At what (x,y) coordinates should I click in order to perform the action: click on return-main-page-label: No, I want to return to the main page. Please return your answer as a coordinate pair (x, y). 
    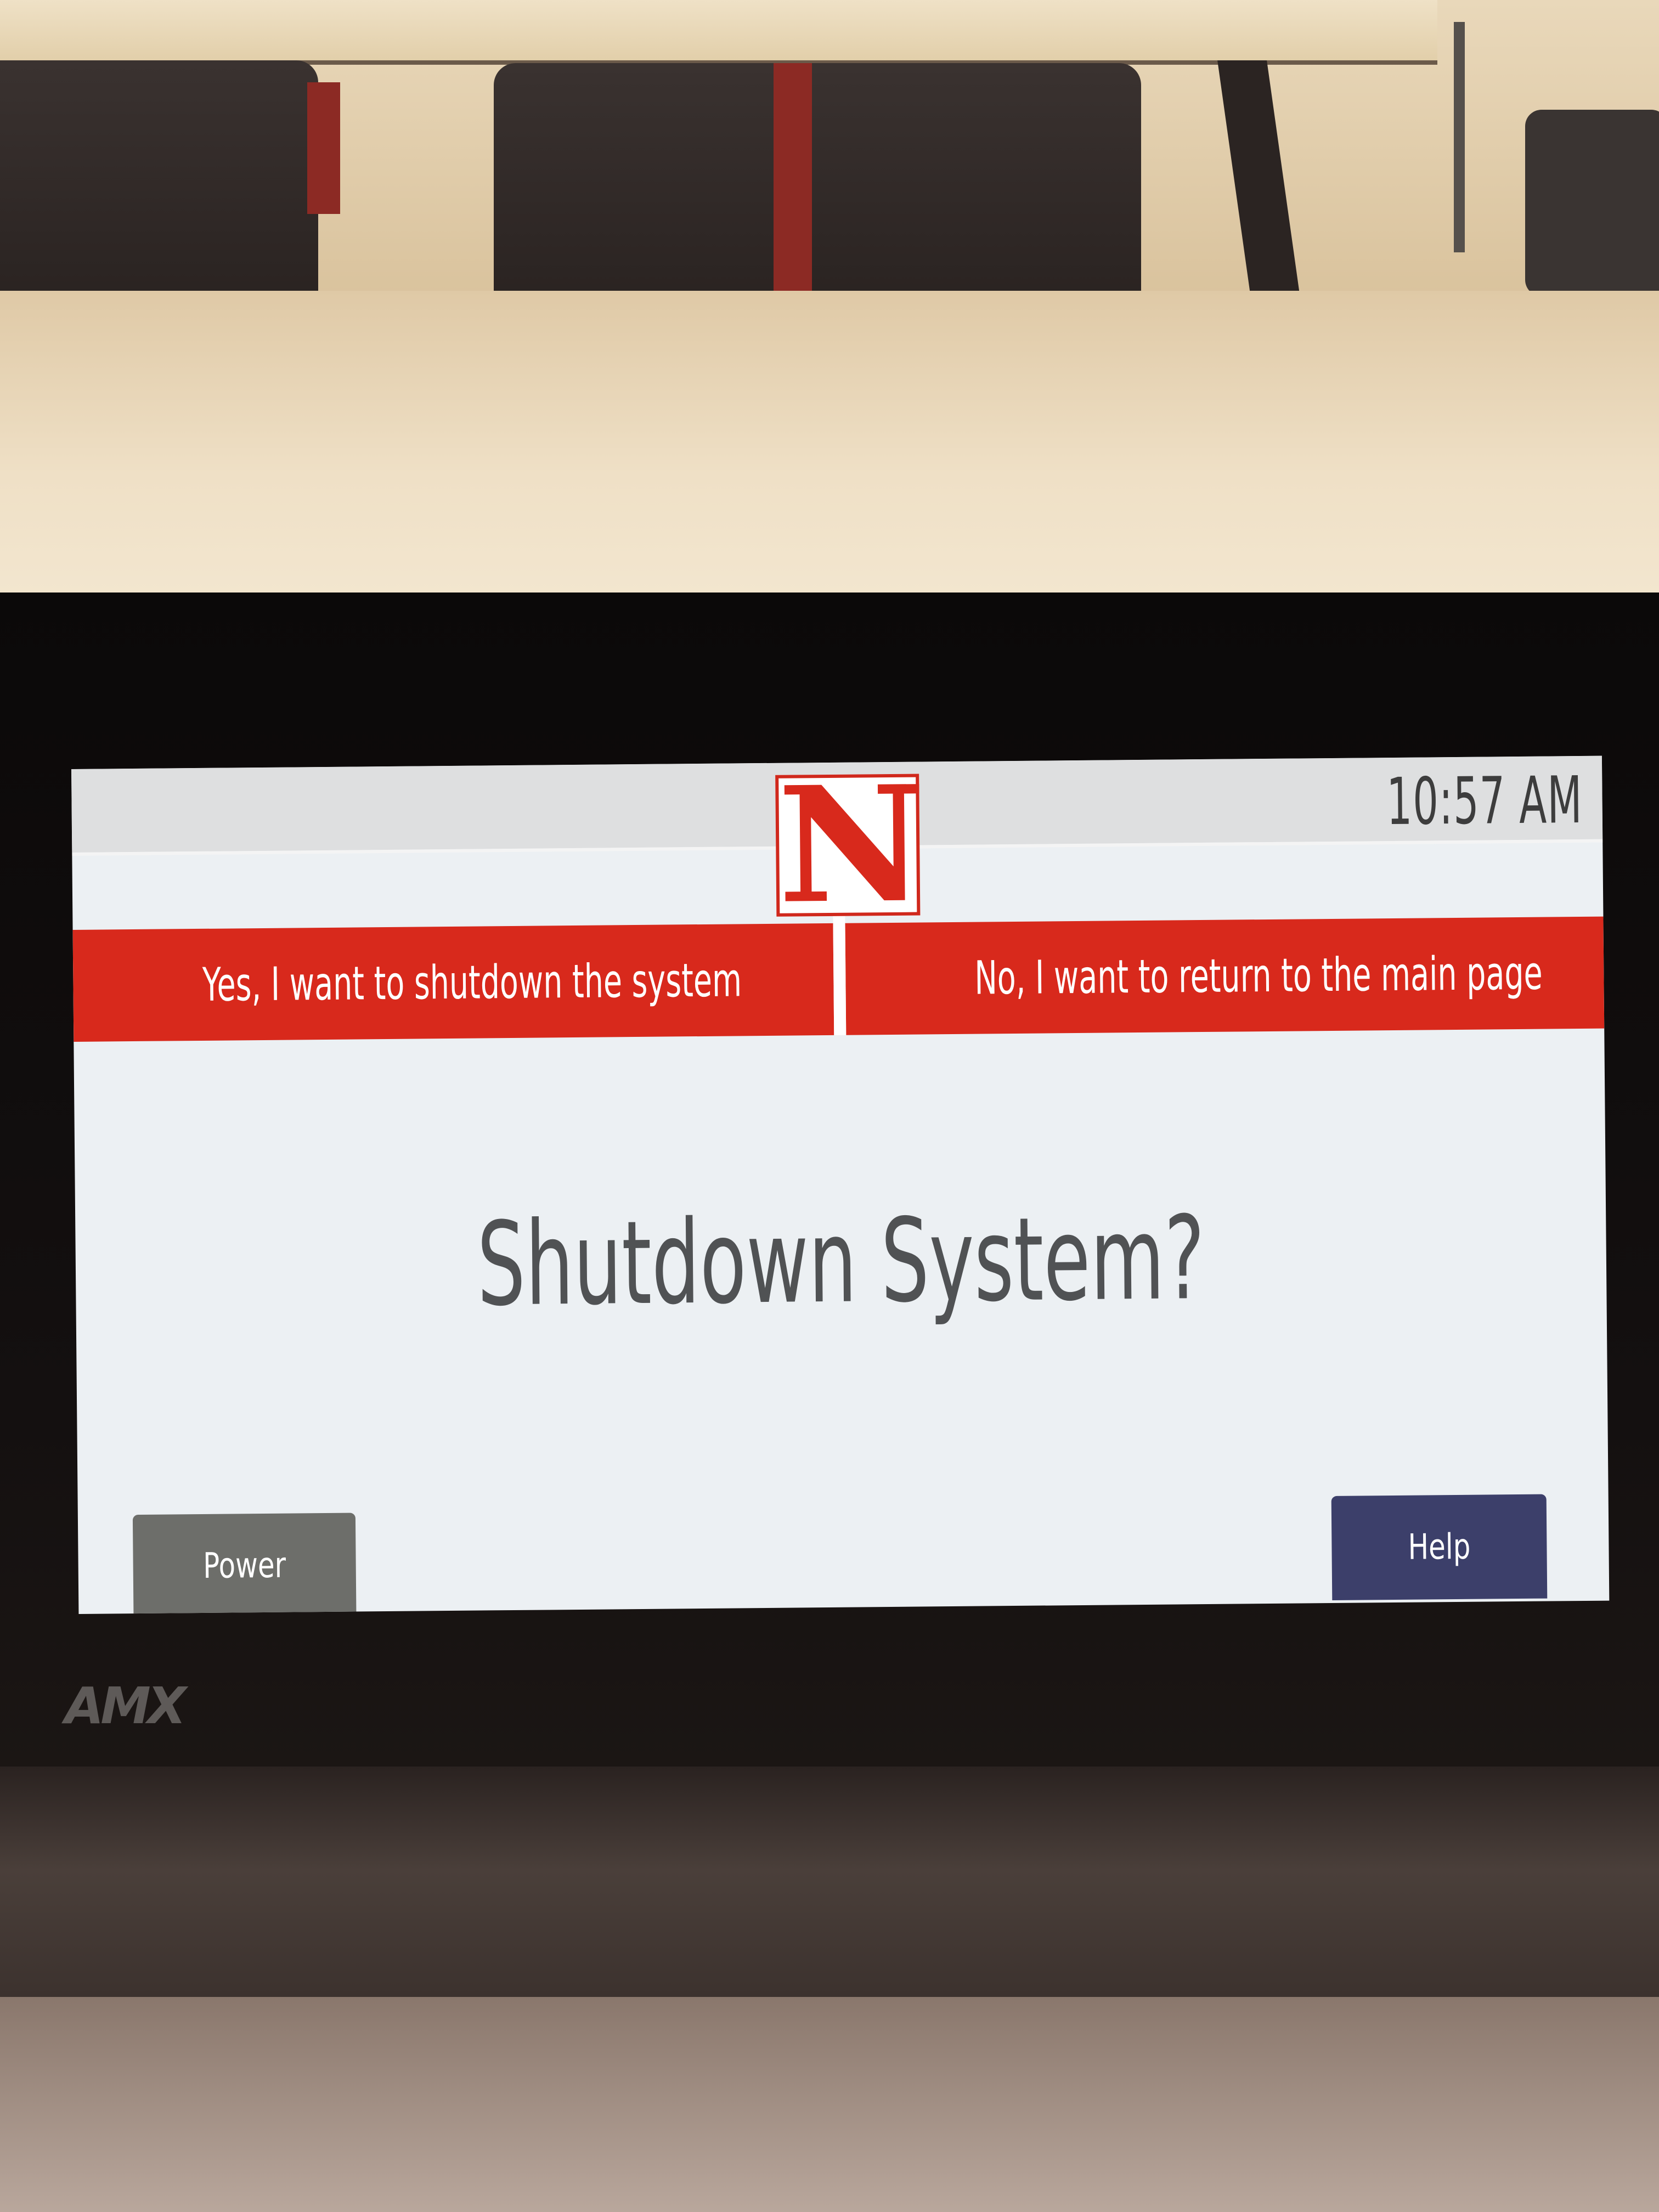
    Looking at the image, I should click on (1259, 976).